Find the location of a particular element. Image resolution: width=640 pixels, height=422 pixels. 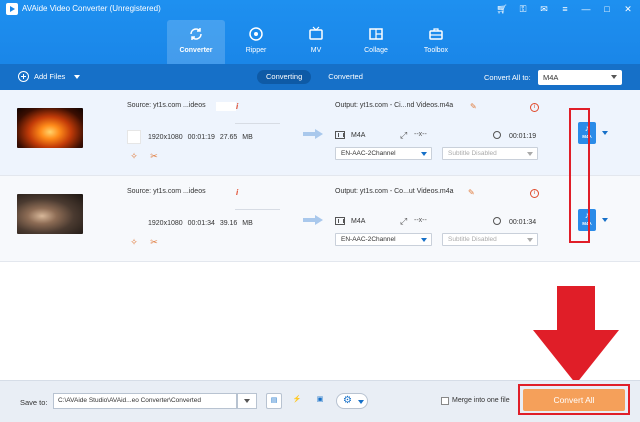

tab-converter: Converter is located at coordinates (196, 42).